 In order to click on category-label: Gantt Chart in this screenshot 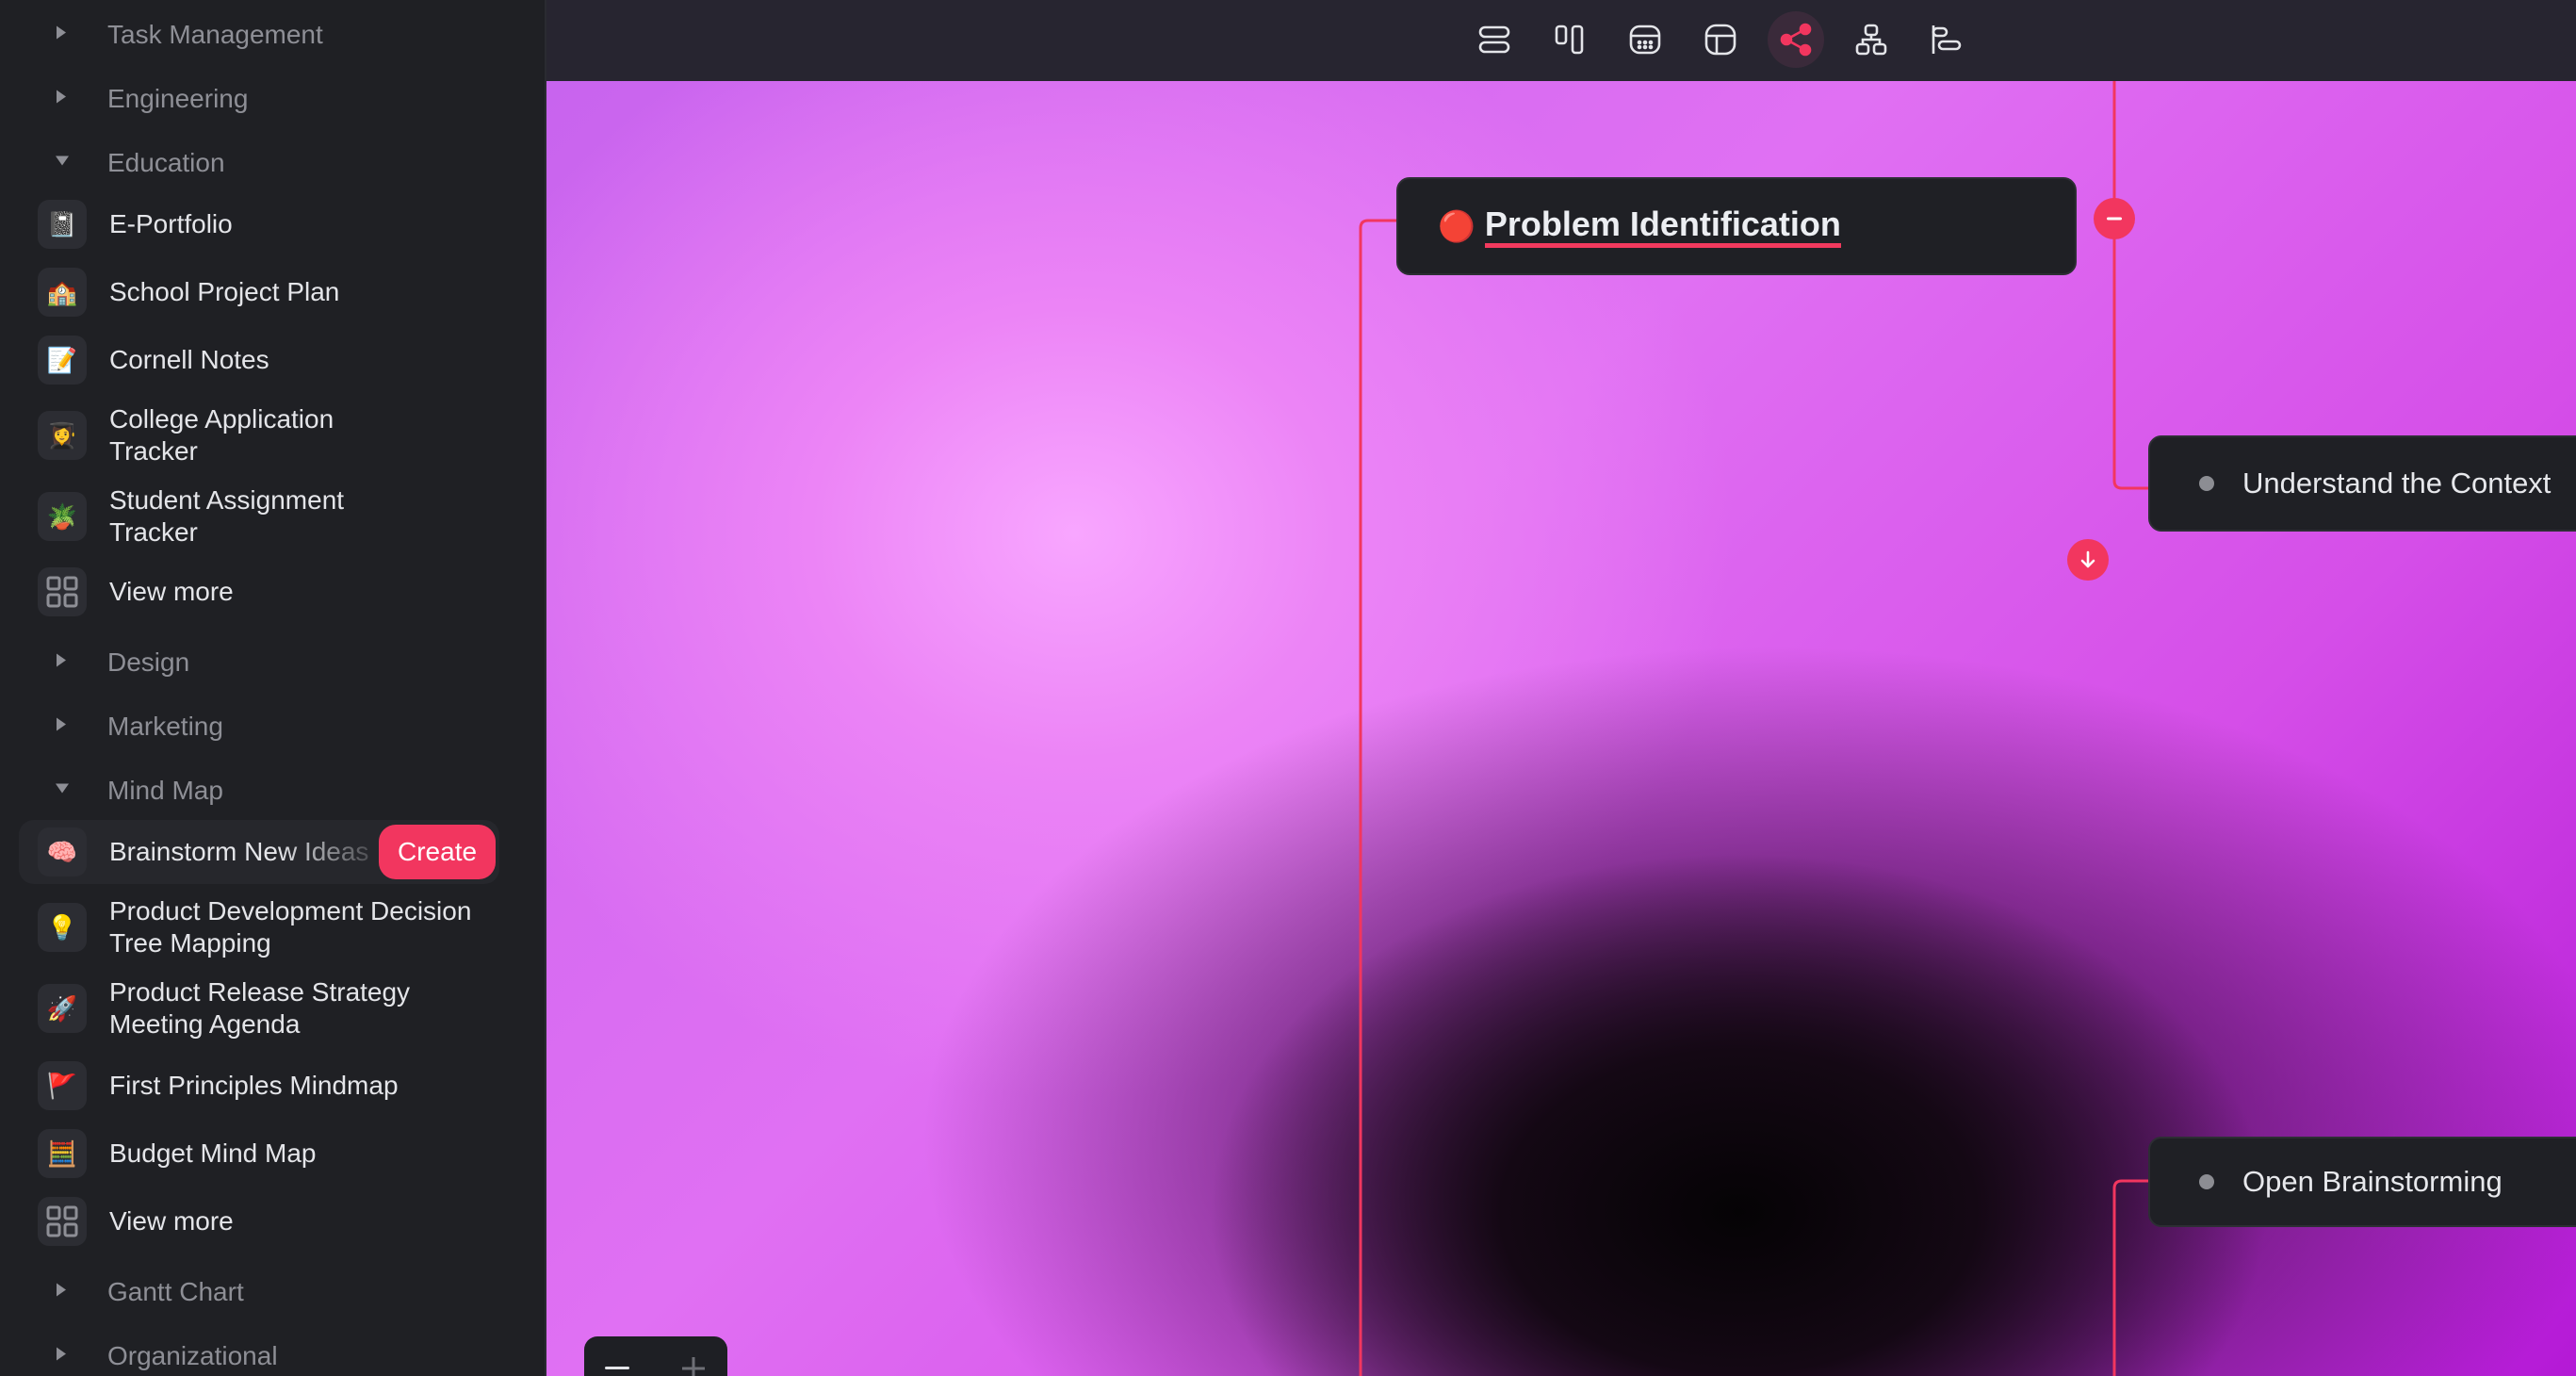, I will do `click(175, 1292)`.